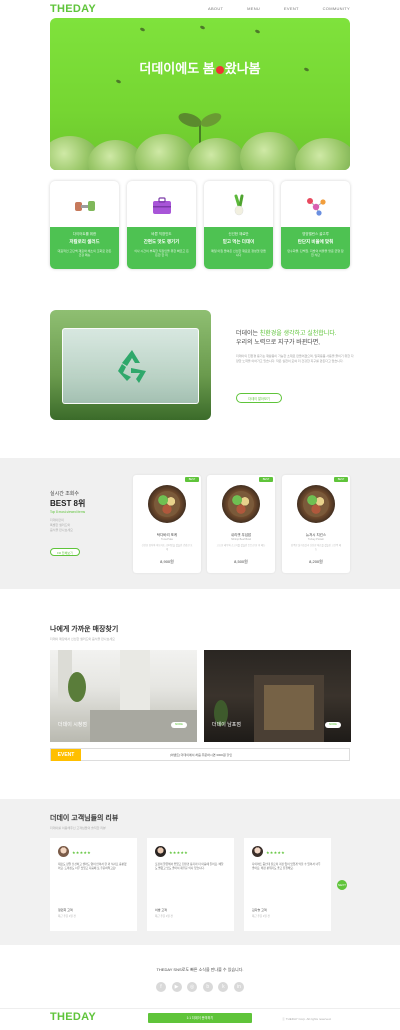 The width and height of the screenshot is (400, 1030). Describe the element at coordinates (161, 205) in the screenshot. I see `suitcase-icon` at that location.